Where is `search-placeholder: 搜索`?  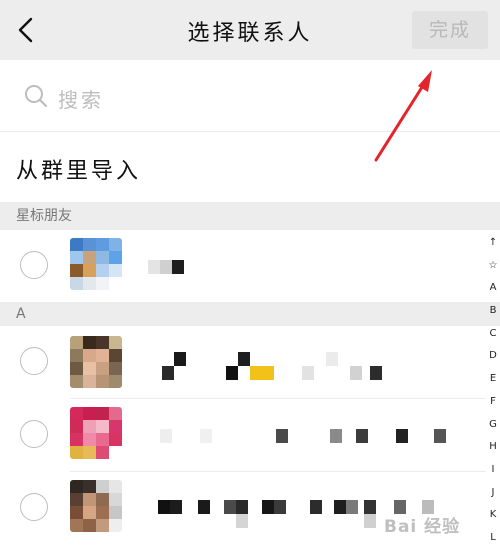
search-placeholder: 搜索 is located at coordinates (81, 100).